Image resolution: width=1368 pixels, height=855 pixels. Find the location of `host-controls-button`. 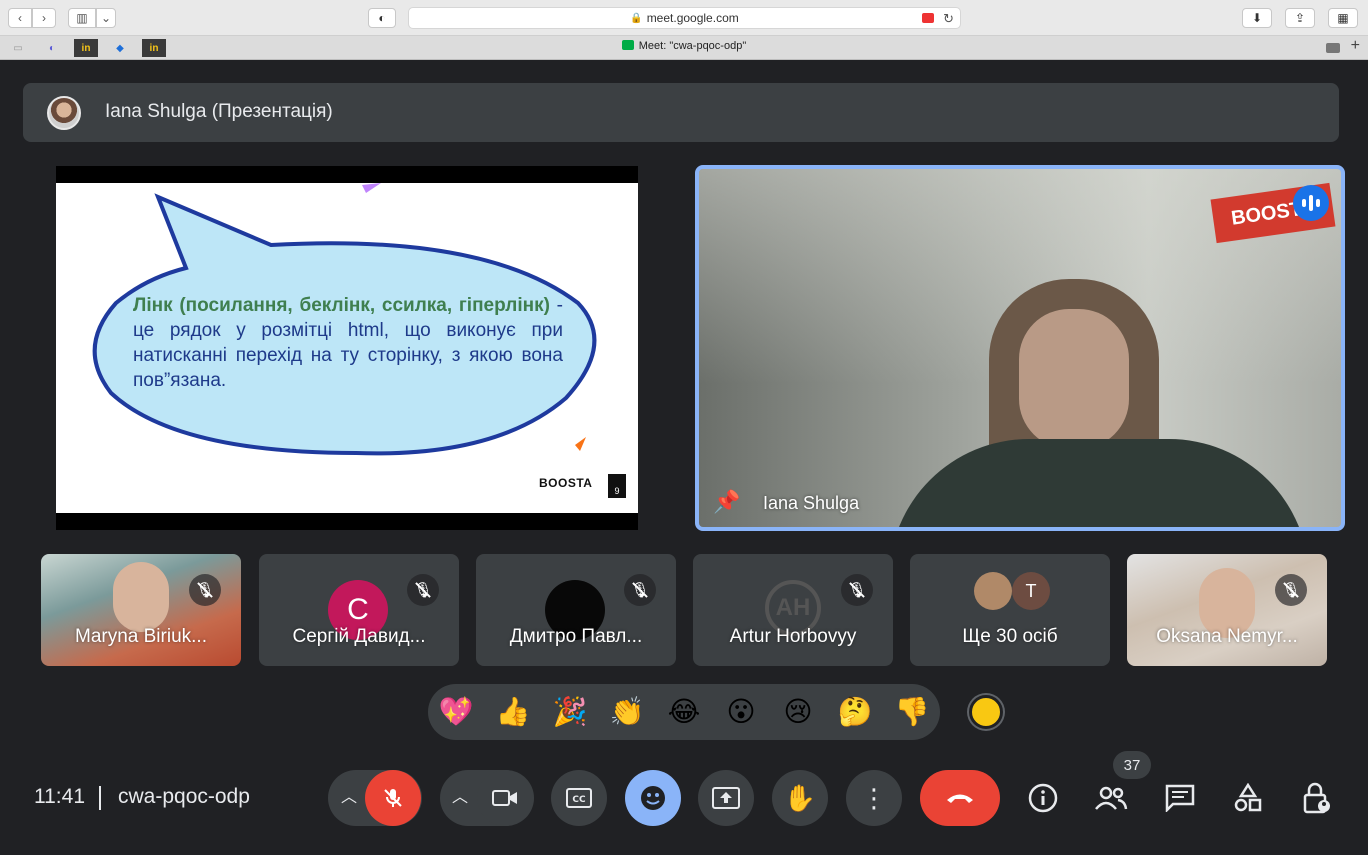

host-controls-button is located at coordinates (1317, 798).